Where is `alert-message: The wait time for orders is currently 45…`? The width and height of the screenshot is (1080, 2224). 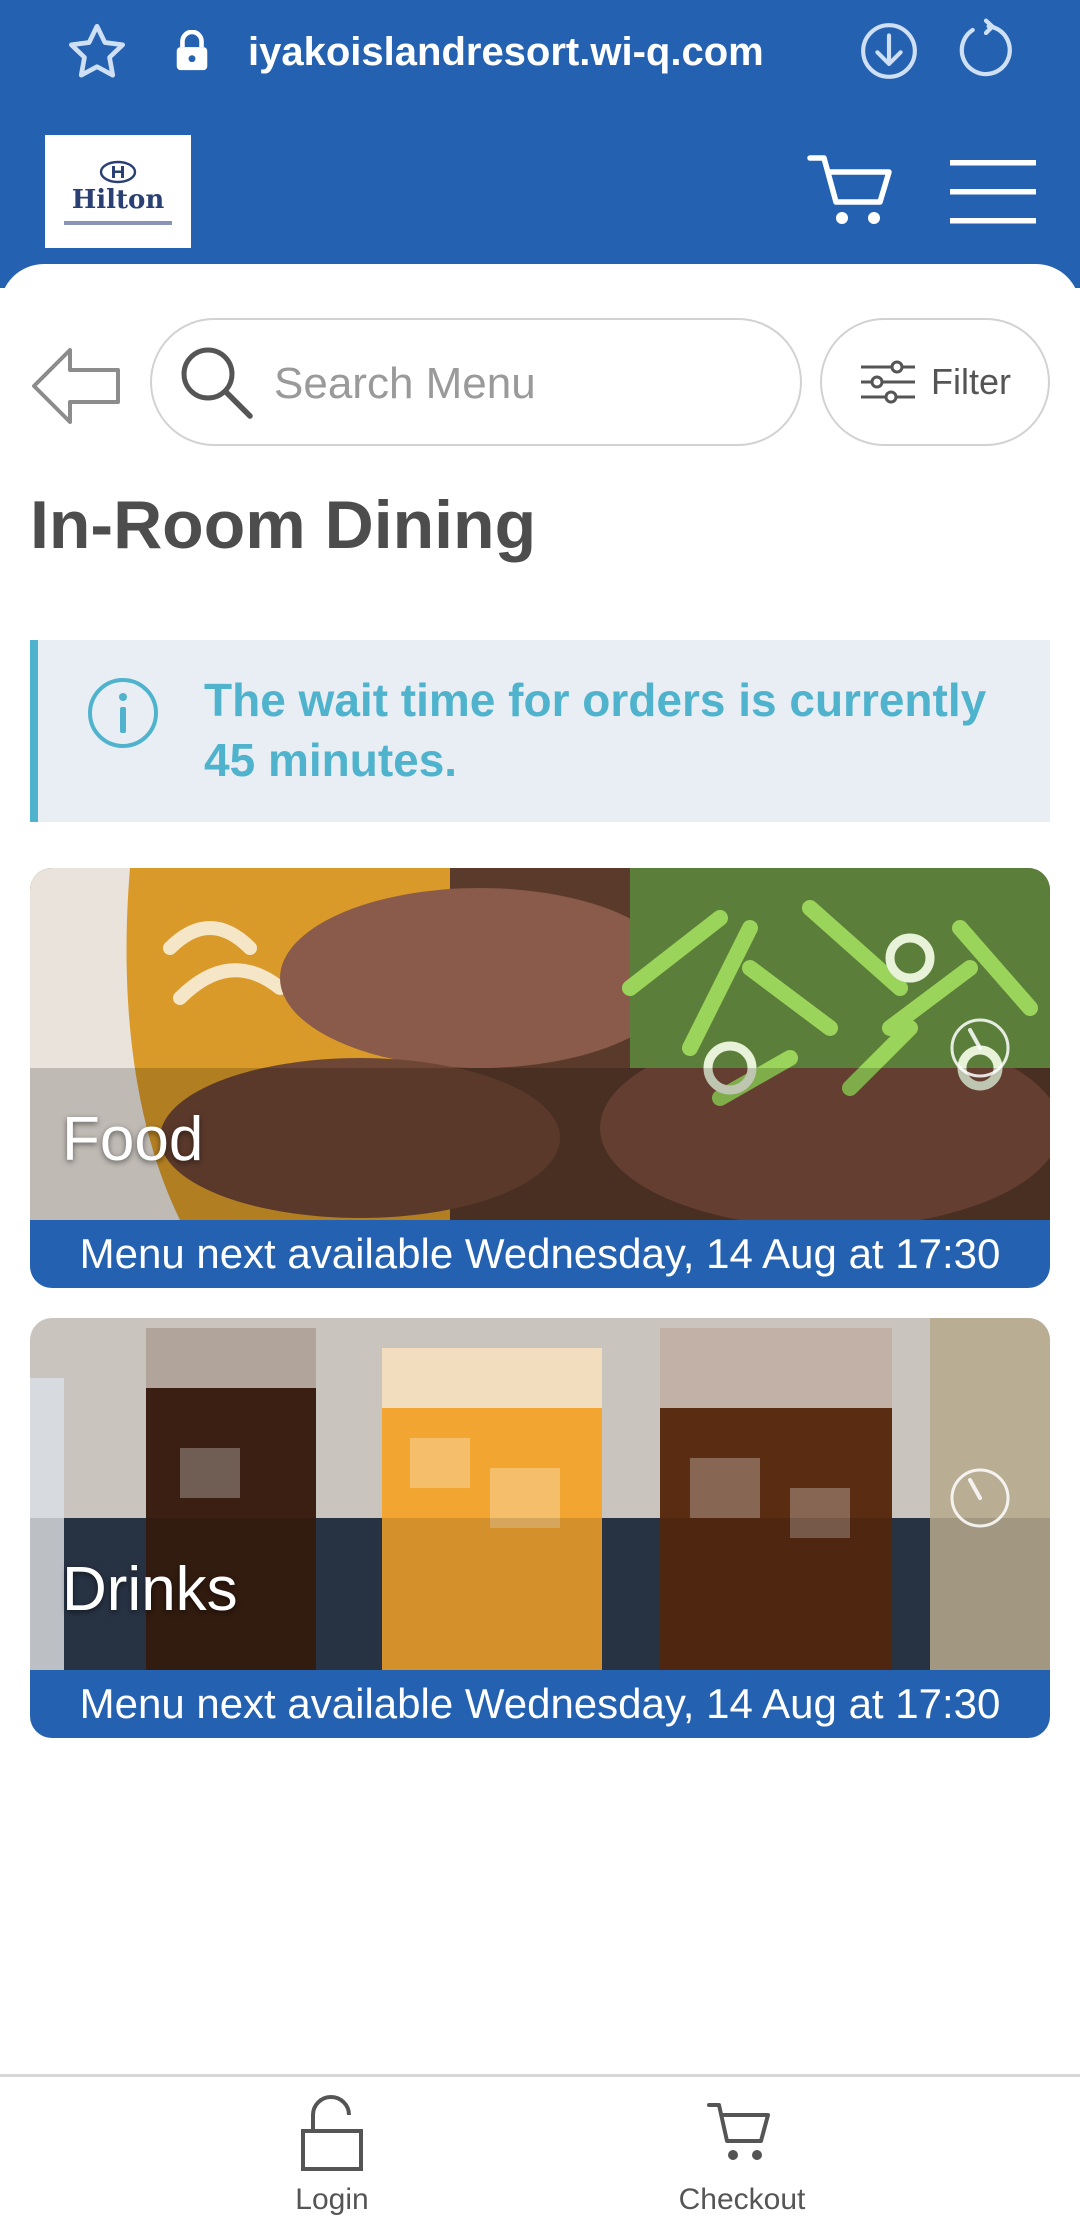
alert-message: The wait time for orders is currently 45… is located at coordinates (595, 730).